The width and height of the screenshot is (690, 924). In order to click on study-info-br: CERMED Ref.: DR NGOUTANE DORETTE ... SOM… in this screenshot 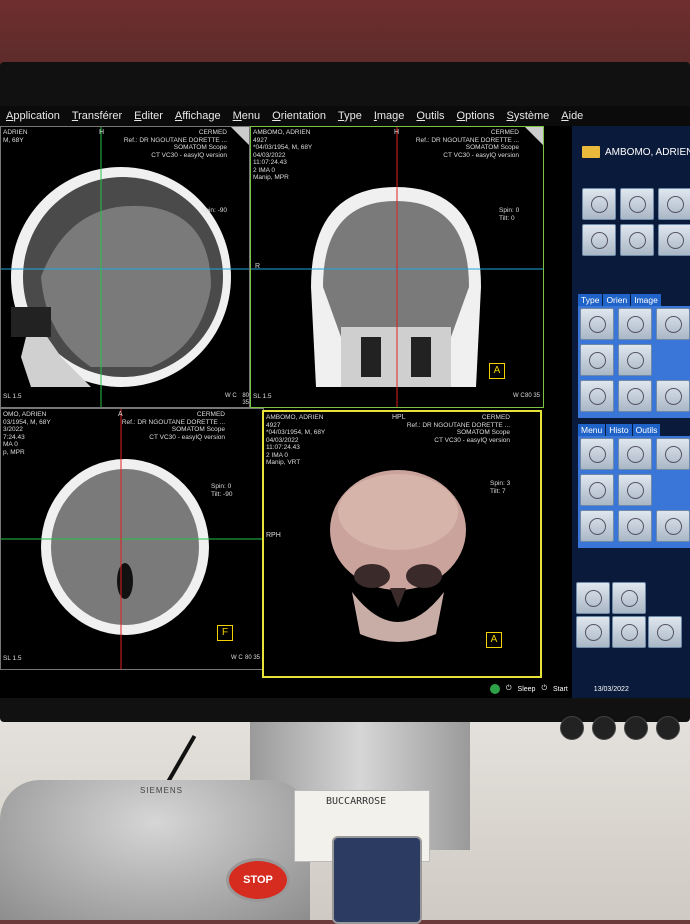, I will do `click(458, 429)`.